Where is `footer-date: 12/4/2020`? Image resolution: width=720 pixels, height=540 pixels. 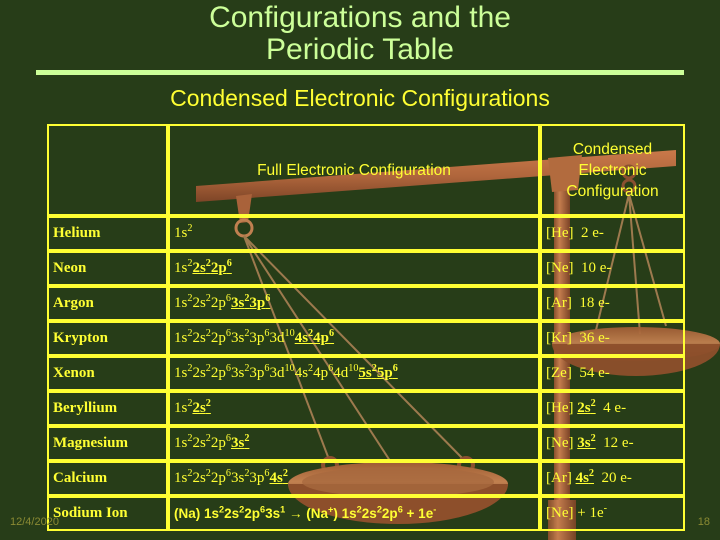
footer-date: 12/4/2020 is located at coordinates (34, 522).